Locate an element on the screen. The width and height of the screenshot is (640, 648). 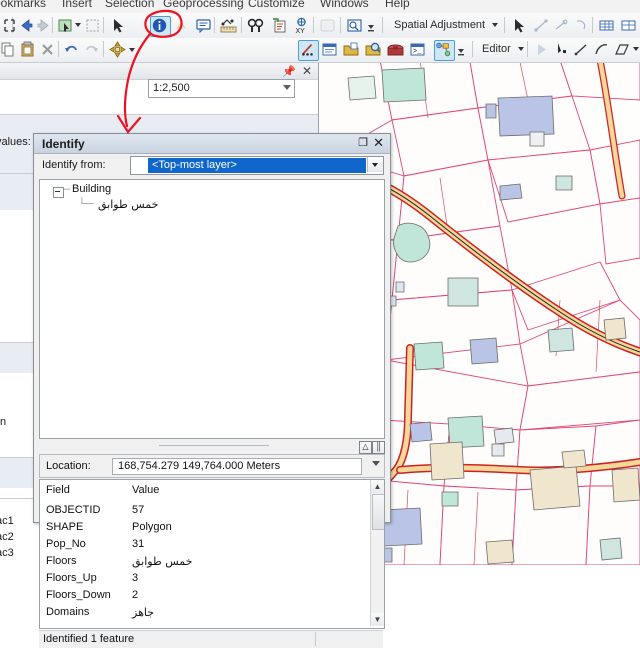
go-to-xy-icon: XY is located at coordinates (301, 25).